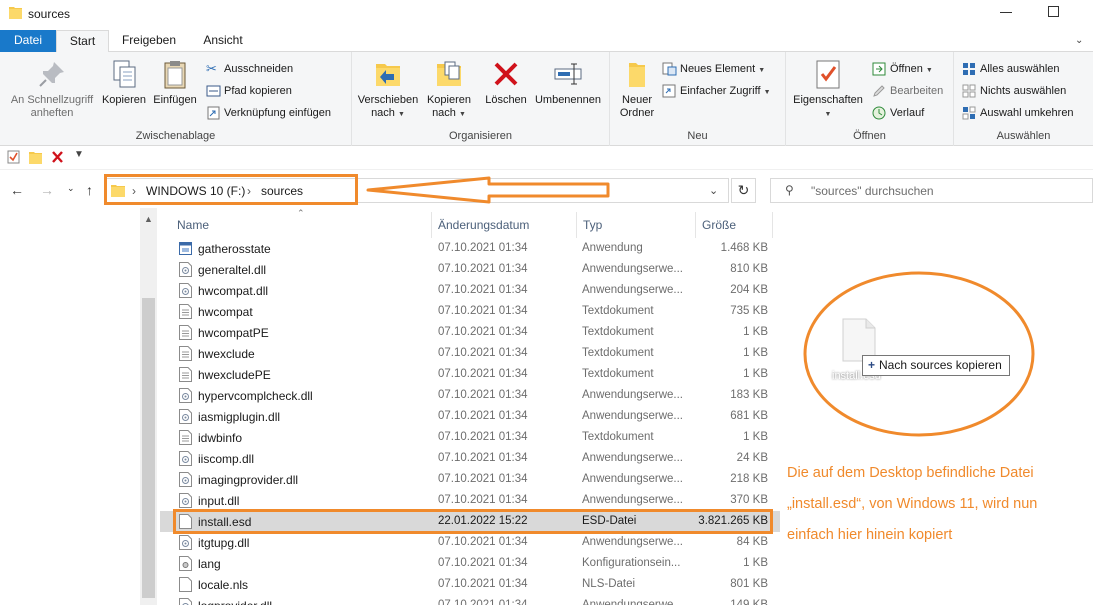 This screenshot has width=1093, height=605. Describe the element at coordinates (268, 114) in the screenshot. I see `paste-shortcut-button: Verknüpfung einfügen` at that location.